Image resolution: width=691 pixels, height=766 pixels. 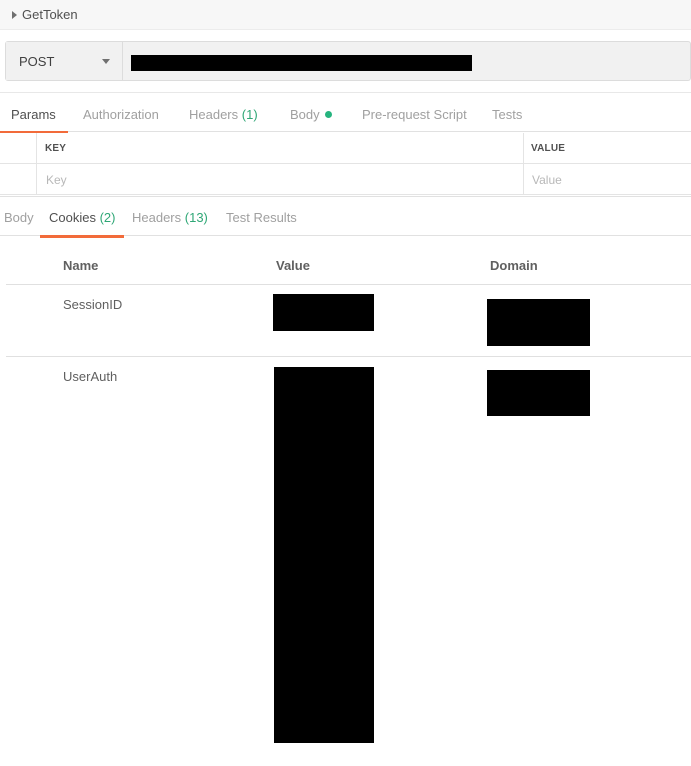 What do you see at coordinates (345, 148) in the screenshot?
I see `params-header-row: KEY VALUE` at bounding box center [345, 148].